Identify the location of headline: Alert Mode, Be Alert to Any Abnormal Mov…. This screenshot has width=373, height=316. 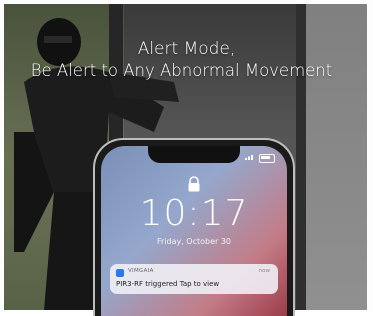
(186, 60).